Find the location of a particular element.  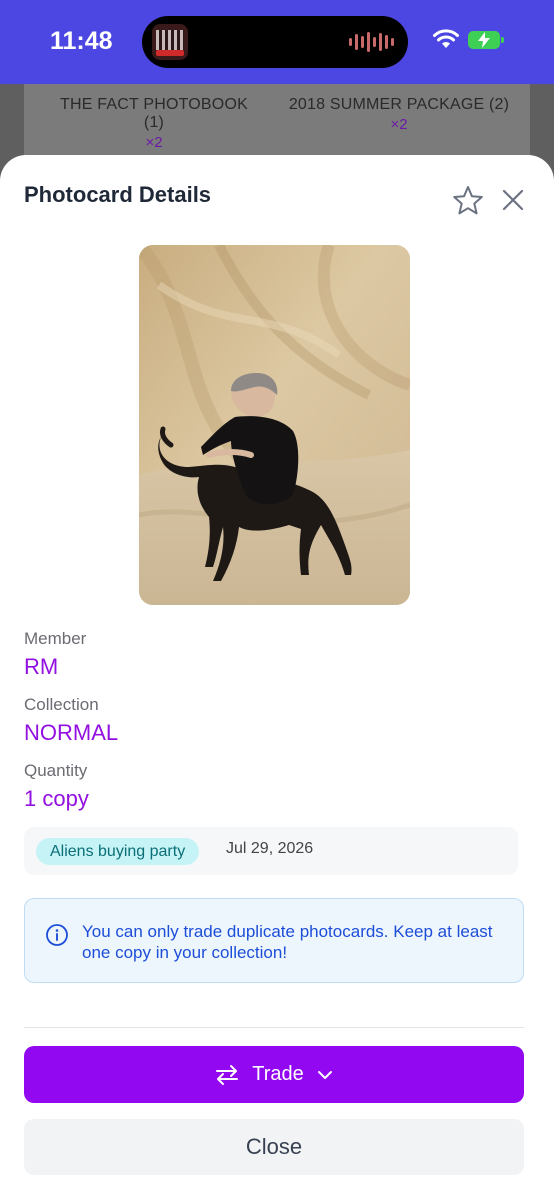

close-button: Close is located at coordinates (274, 1147).